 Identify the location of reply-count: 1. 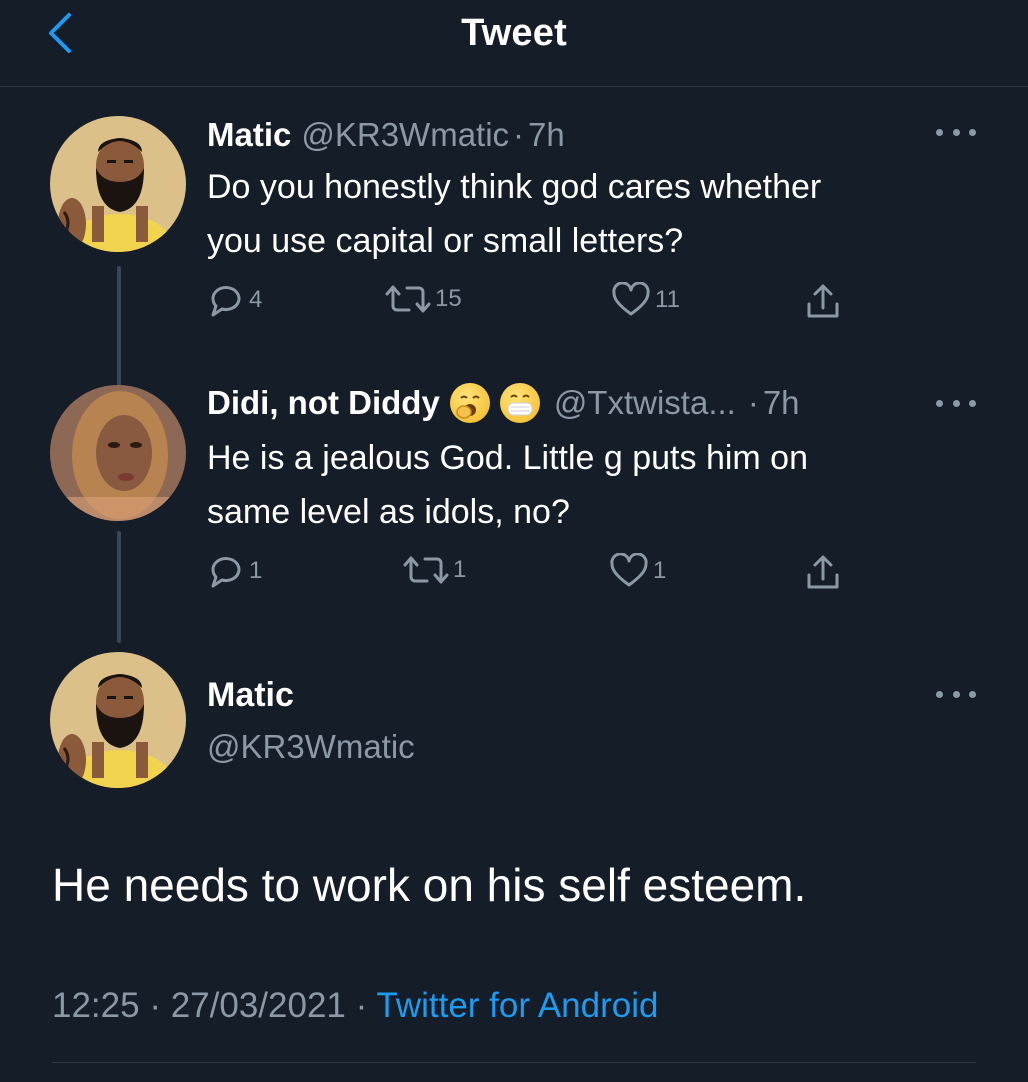
(256, 570).